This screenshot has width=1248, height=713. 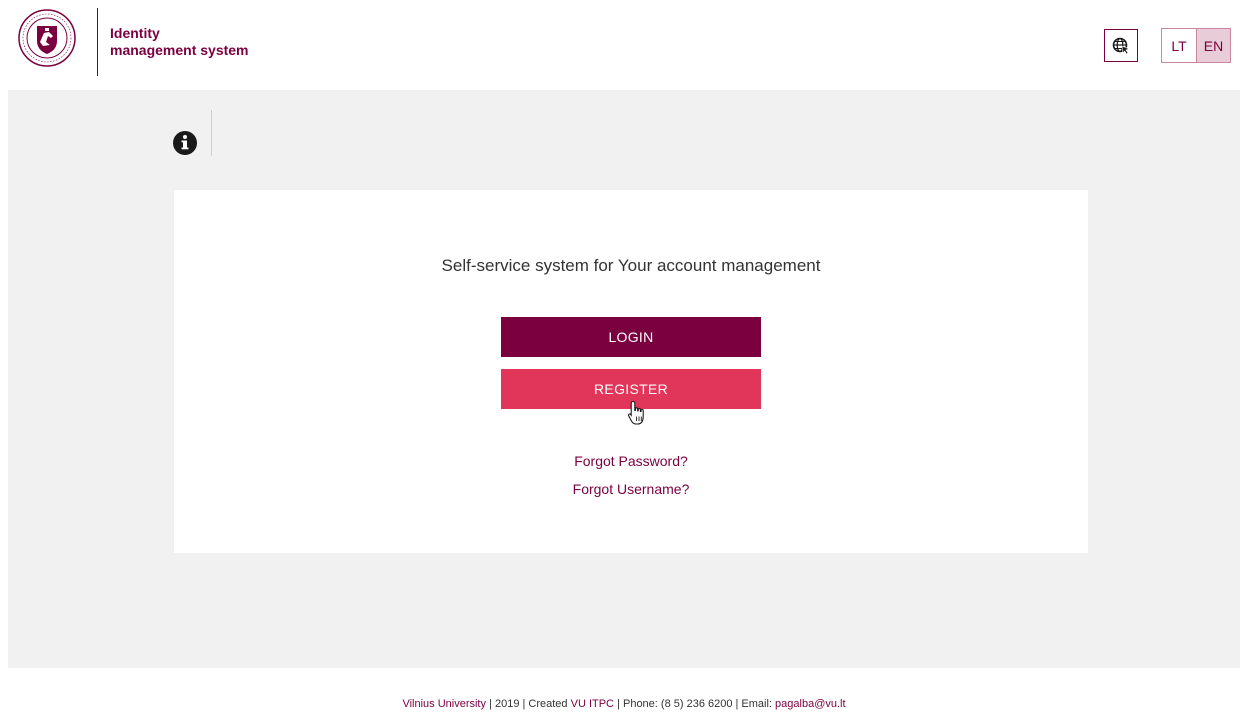 I want to click on footer-text-phone: | Phone: (8 5) 236 6200 | Email:, so click(x=695, y=704).